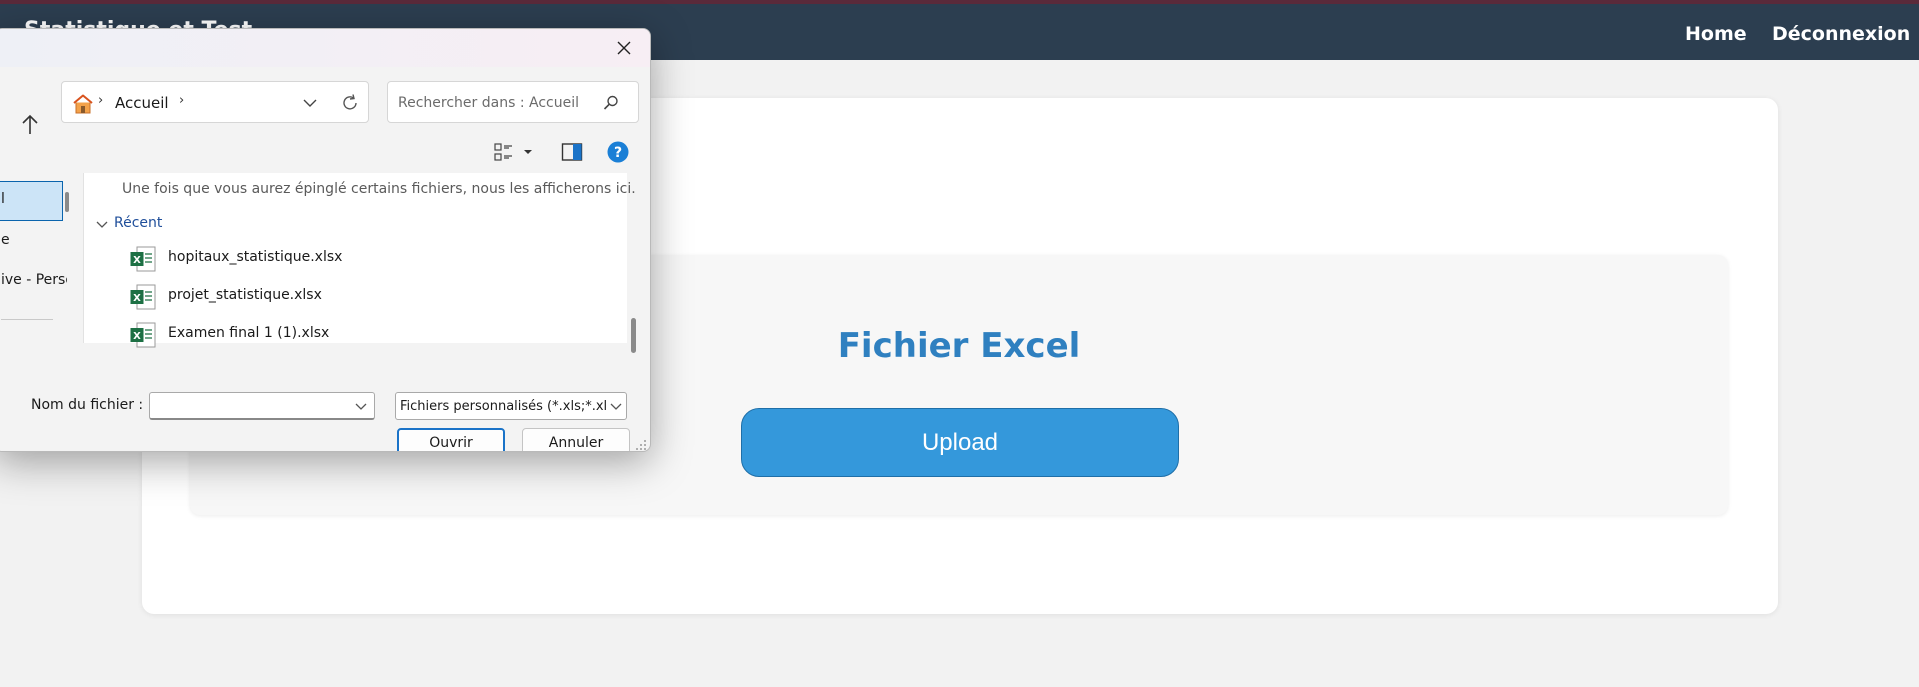  I want to click on file-name: projet_statistique.xlsx, so click(245, 295).